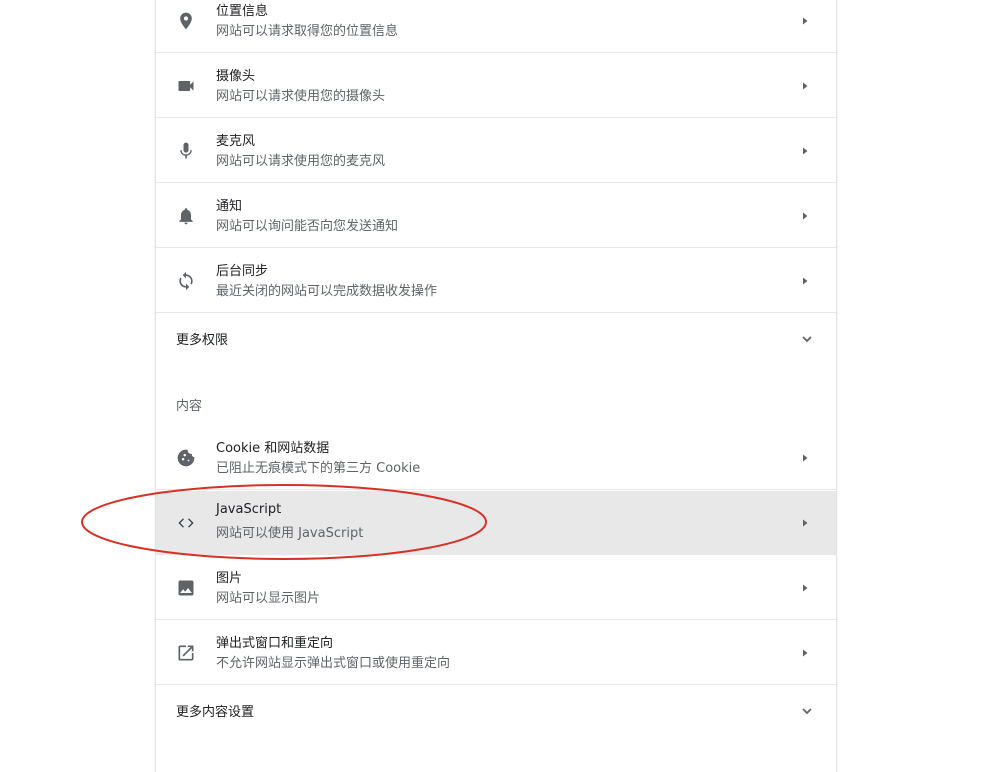  I want to click on content-subtitle: 已阻止无痕模式下的第三方 Cookie, so click(318, 468).